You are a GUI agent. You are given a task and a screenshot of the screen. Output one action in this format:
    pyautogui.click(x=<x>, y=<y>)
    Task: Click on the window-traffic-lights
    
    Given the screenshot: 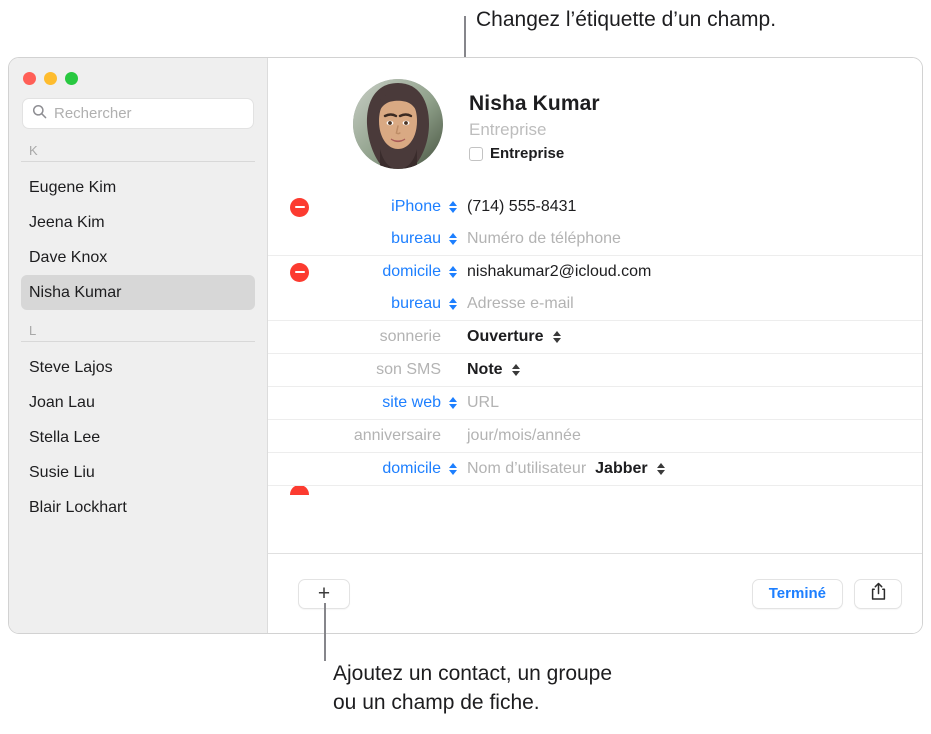 What is the action you would take?
    pyautogui.click(x=138, y=71)
    